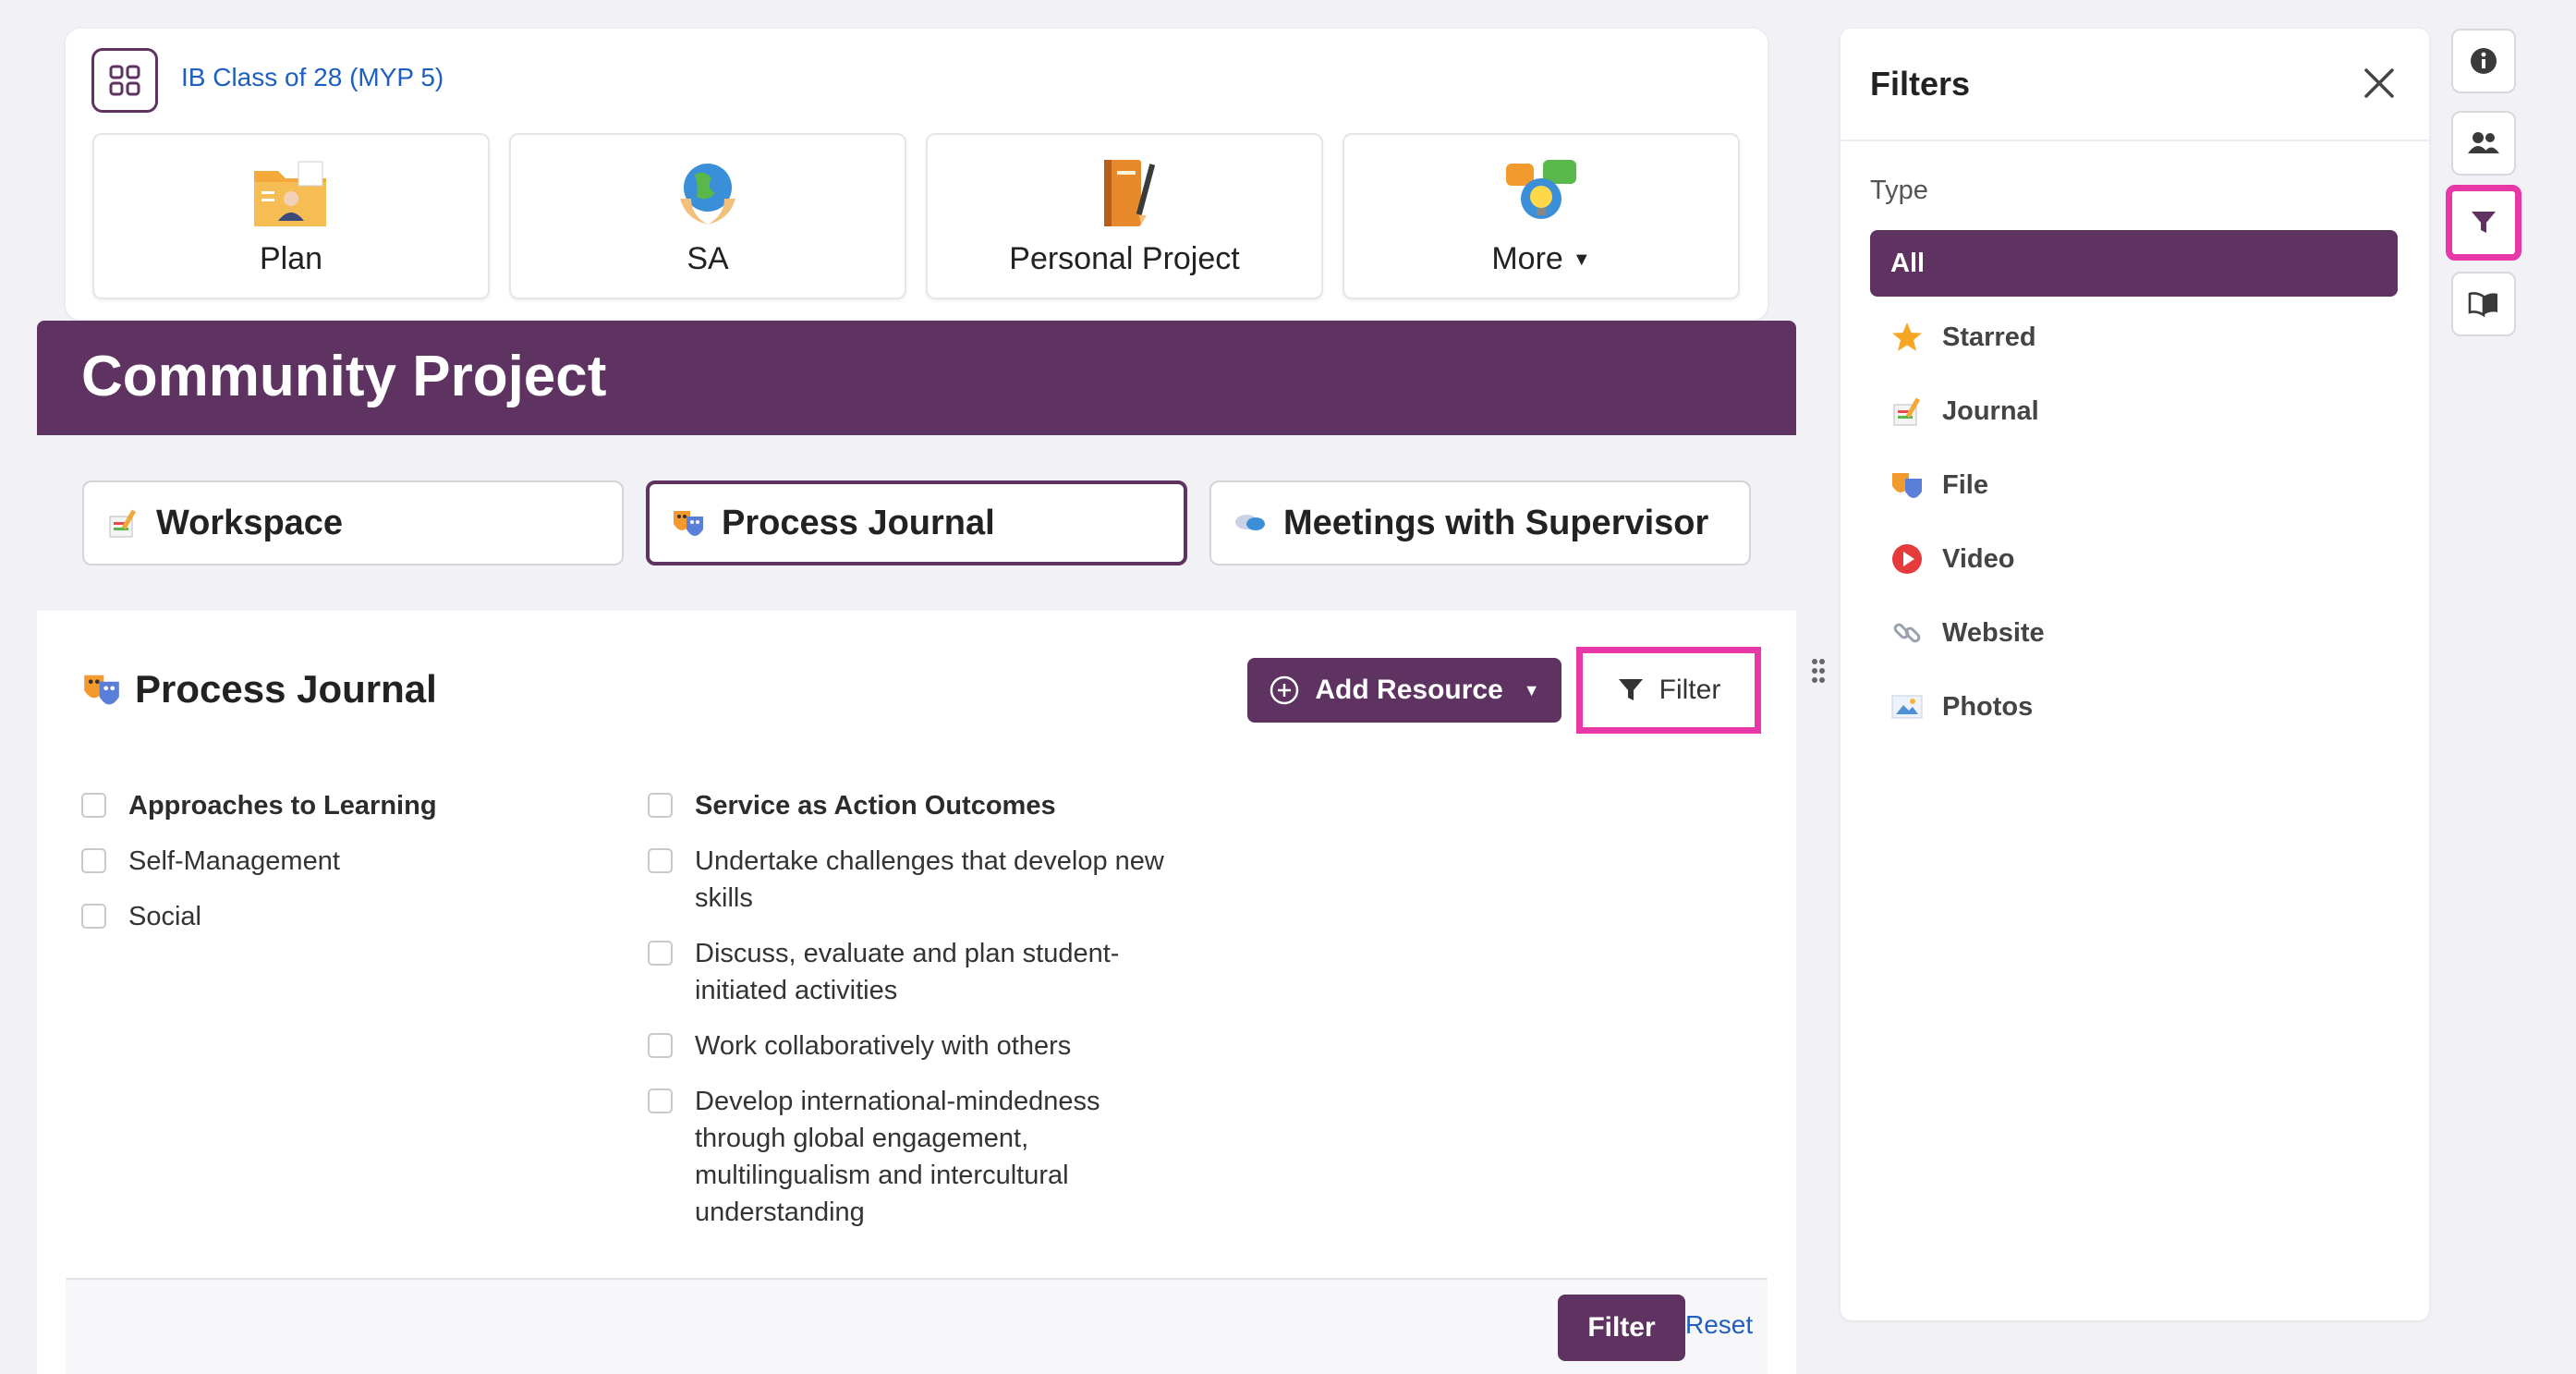 This screenshot has height=1374, width=2576. What do you see at coordinates (250, 522) in the screenshot?
I see `tab-label: Workspace` at bounding box center [250, 522].